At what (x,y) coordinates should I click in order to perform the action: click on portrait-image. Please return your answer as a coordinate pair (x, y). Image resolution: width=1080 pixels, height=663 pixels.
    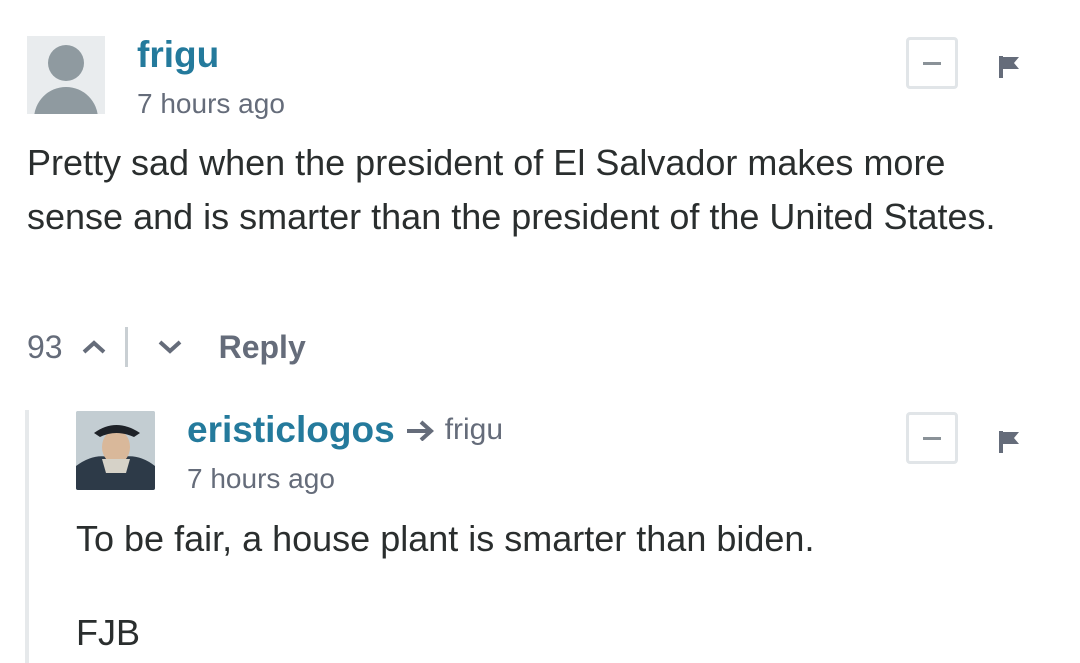
    Looking at the image, I should click on (115, 450).